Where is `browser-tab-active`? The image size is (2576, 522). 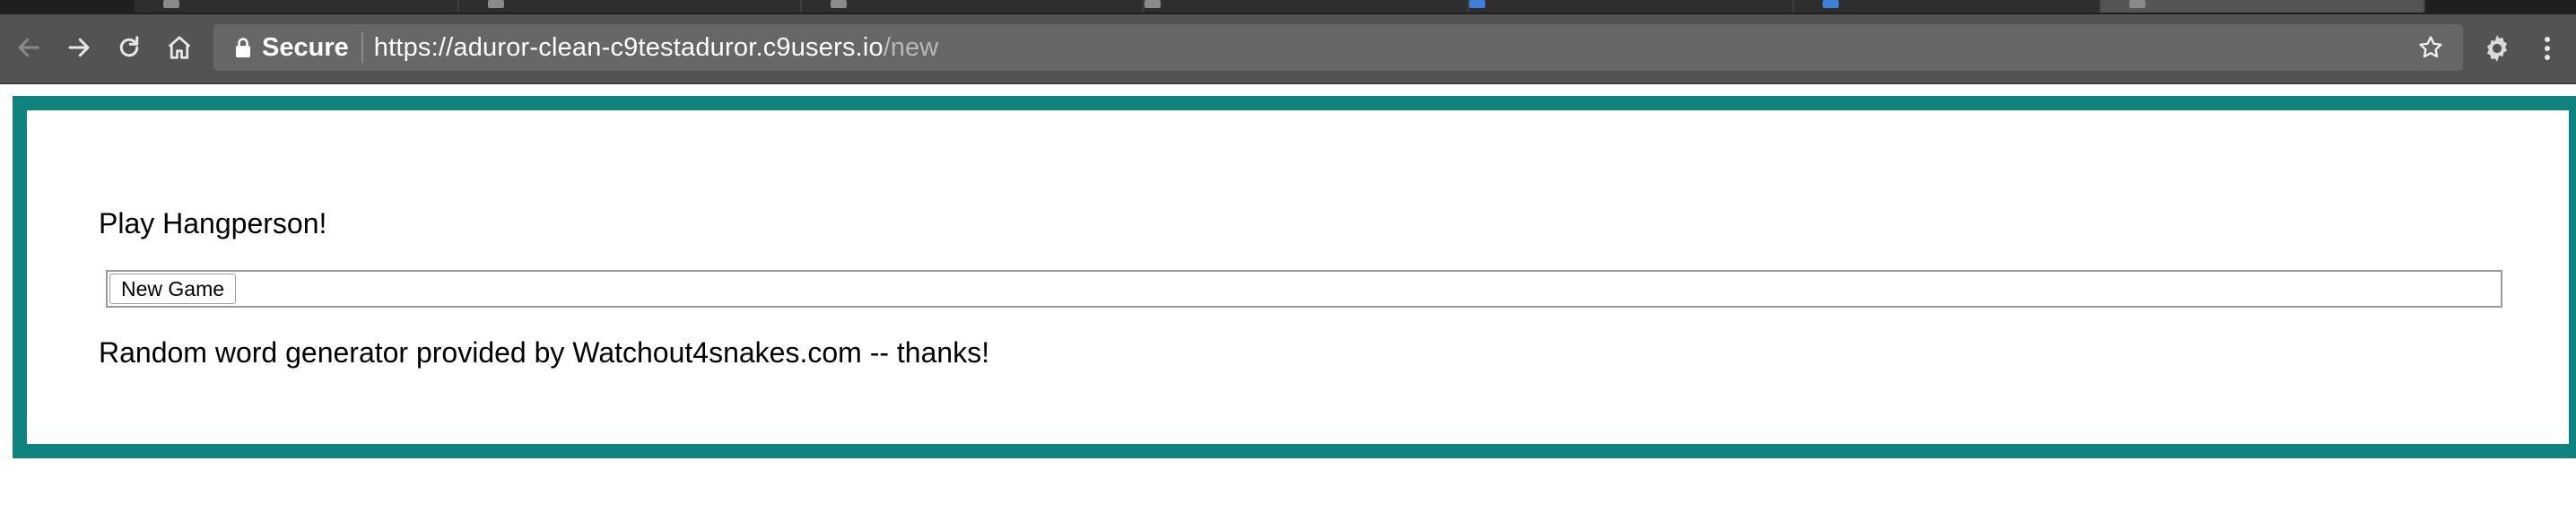
browser-tab-active is located at coordinates (2263, 7).